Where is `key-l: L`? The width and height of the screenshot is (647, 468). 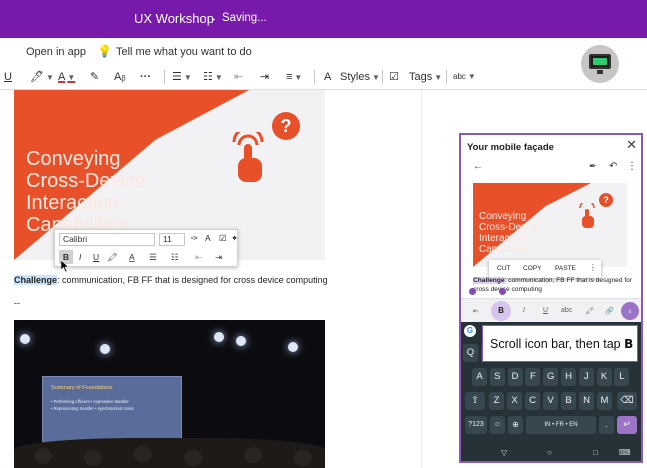
key-l: L is located at coordinates (622, 377).